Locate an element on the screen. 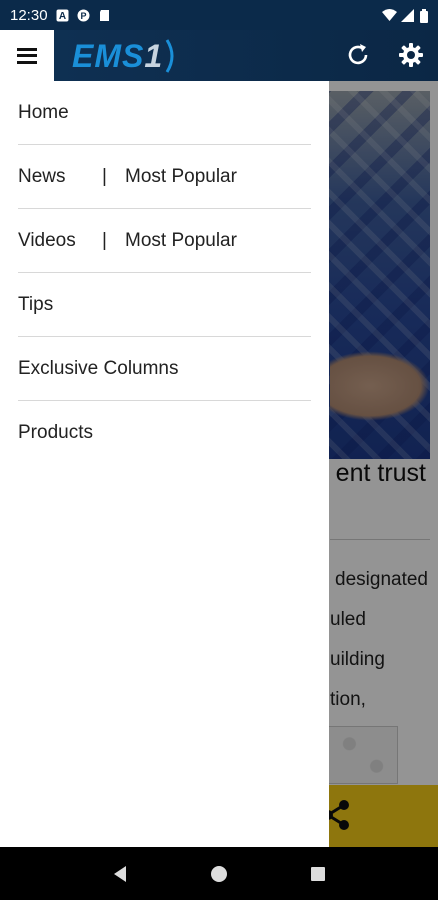 The image size is (438, 900). battery-icon is located at coordinates (424, 15).